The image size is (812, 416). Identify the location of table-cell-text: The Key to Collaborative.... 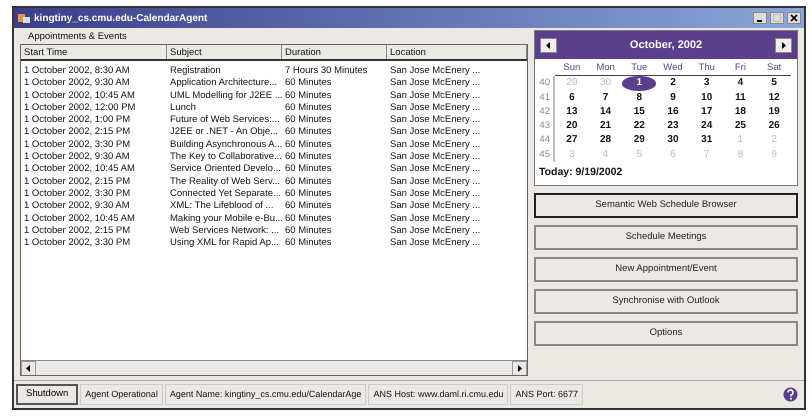
(225, 157).